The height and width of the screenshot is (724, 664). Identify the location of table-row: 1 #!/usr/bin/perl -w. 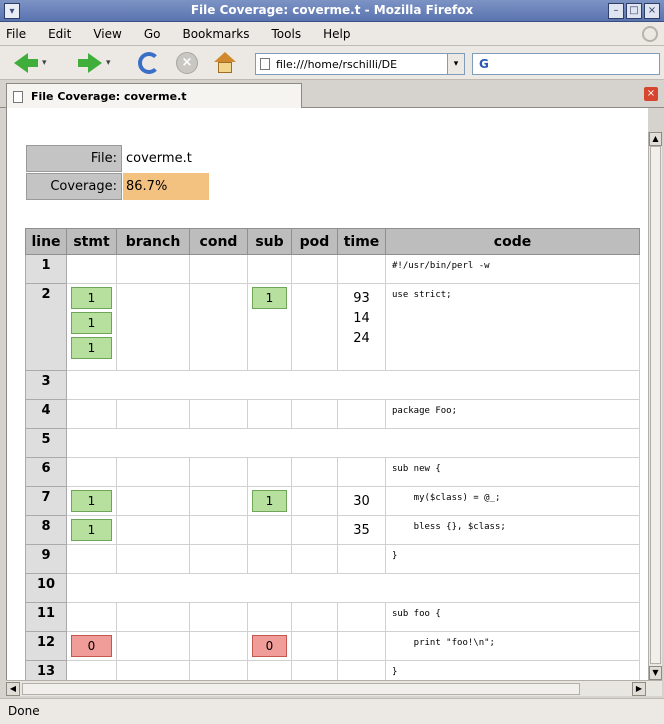
(332, 269).